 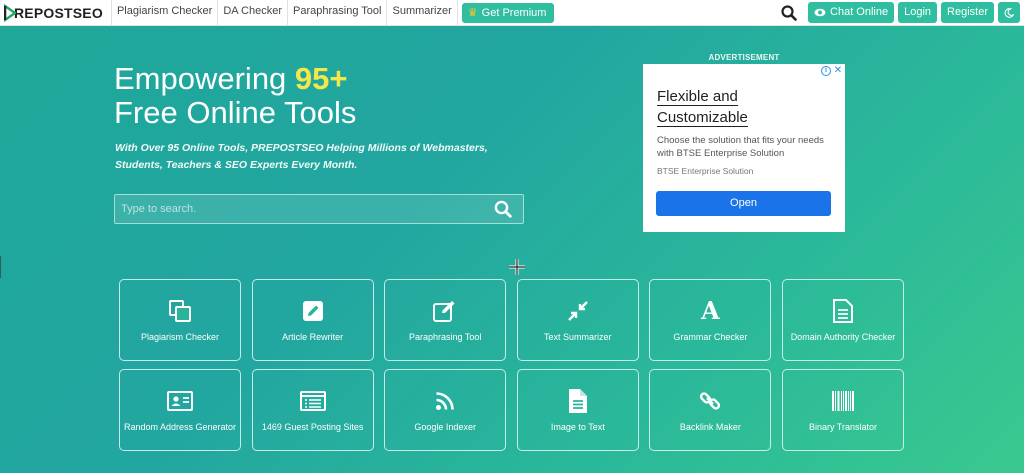 I want to click on tool-label: Domain Authority Checker, so click(x=843, y=337).